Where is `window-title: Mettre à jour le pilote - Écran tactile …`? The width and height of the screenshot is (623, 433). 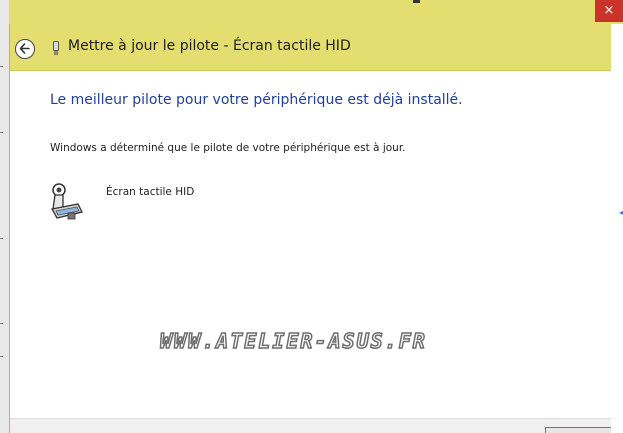
window-title: Mettre à jour le pilote - Écran tactile … is located at coordinates (209, 46).